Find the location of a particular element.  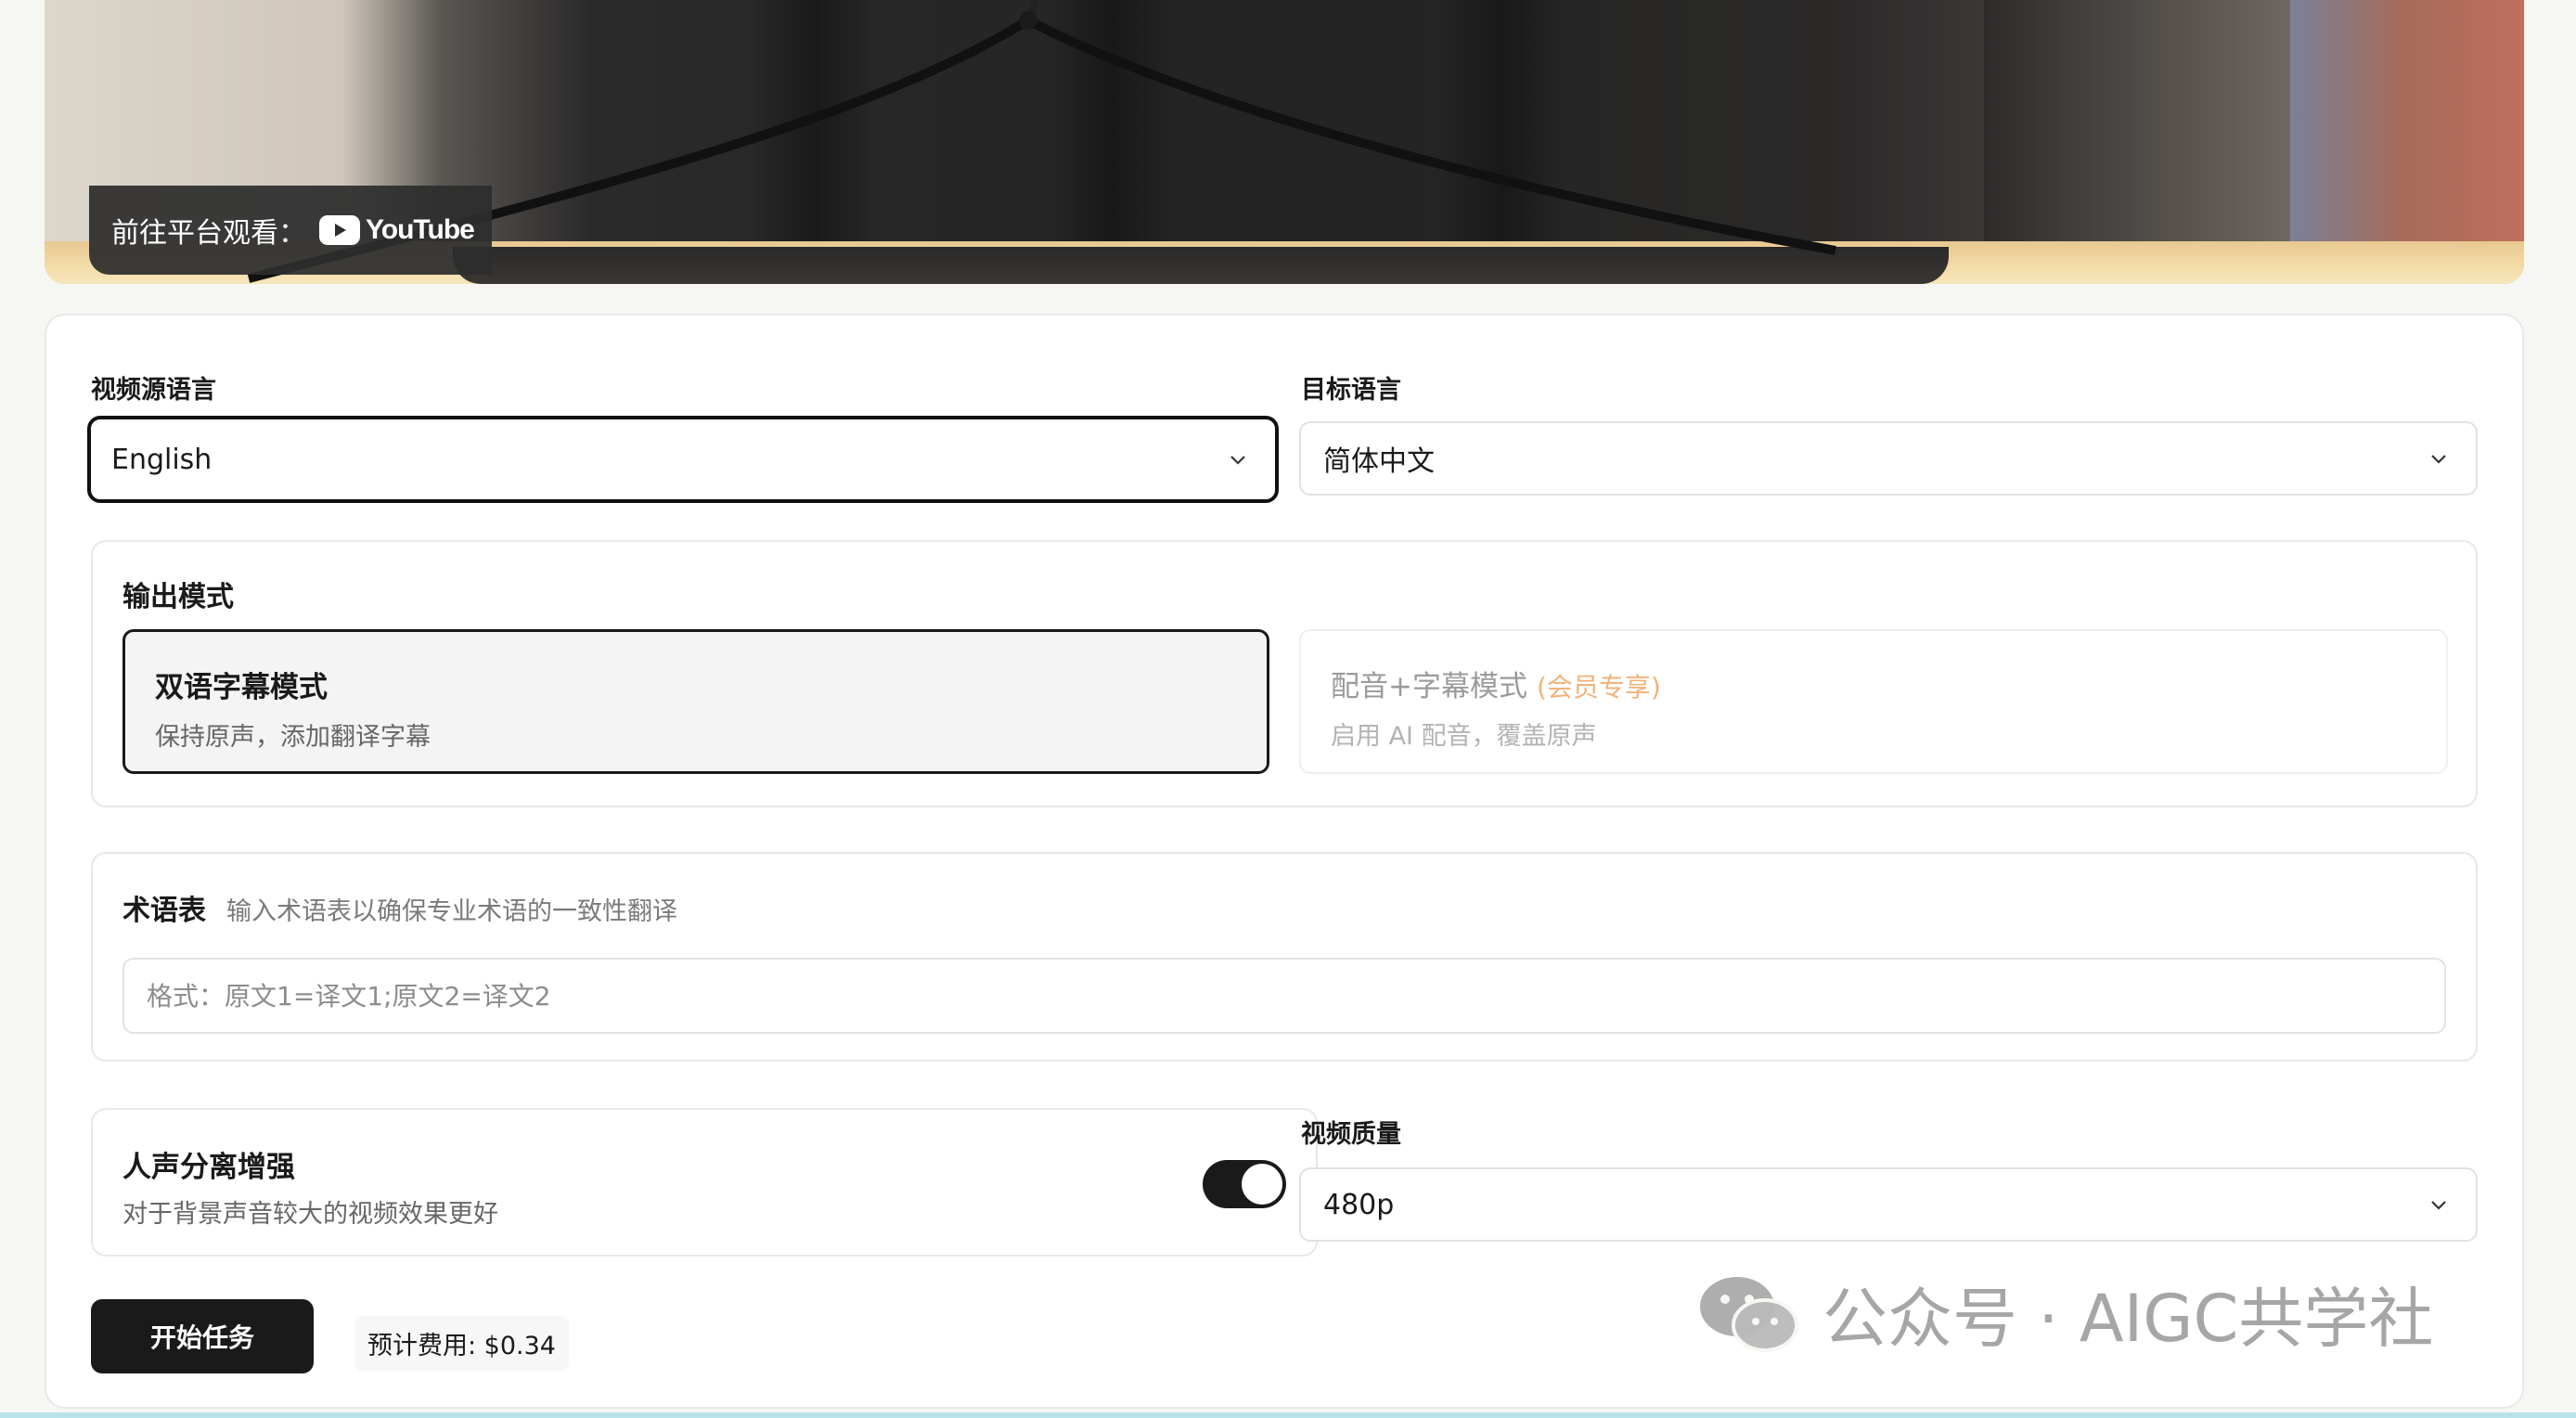

bilingual-subtitle-mode-option: 双语字幕模式 保持原声，添加翻译字幕 is located at coordinates (695, 701).